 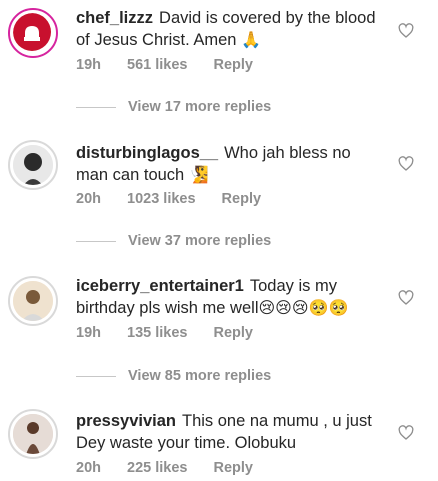 What do you see at coordinates (200, 241) in the screenshot?
I see `view-replies-label: View 37 more replies` at bounding box center [200, 241].